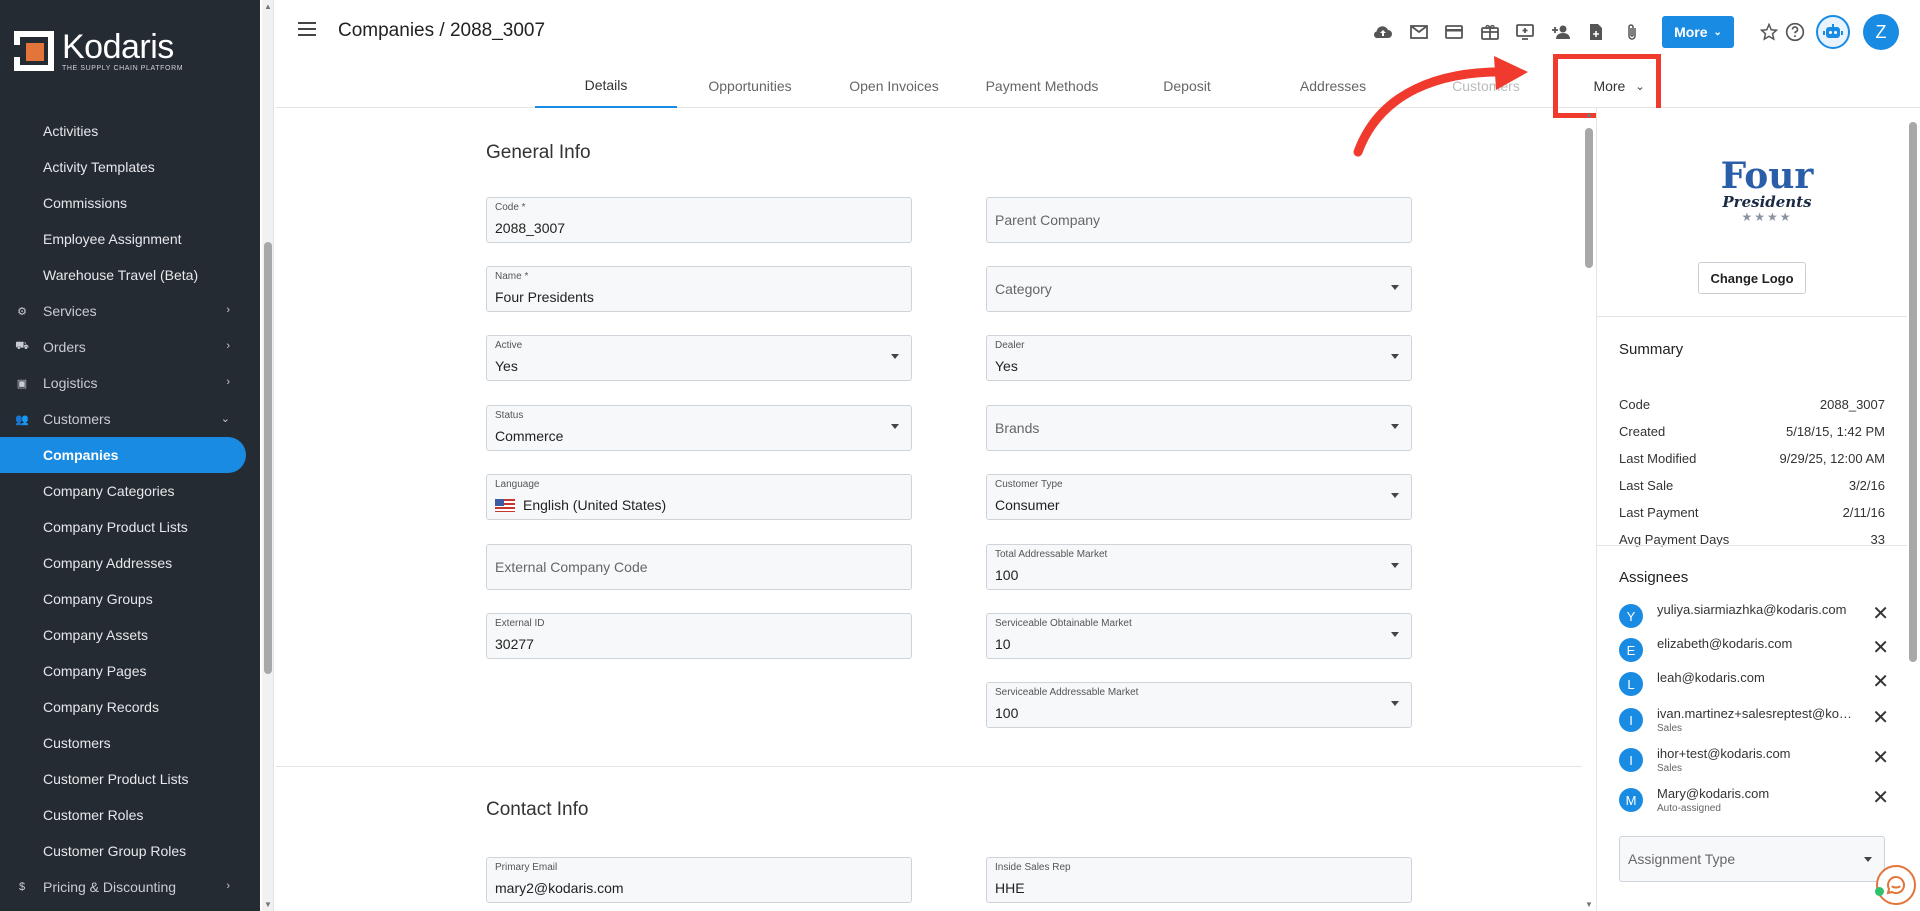 This screenshot has height=911, width=1920. What do you see at coordinates (22, 346) in the screenshot?
I see `truck-icon: ⛟` at bounding box center [22, 346].